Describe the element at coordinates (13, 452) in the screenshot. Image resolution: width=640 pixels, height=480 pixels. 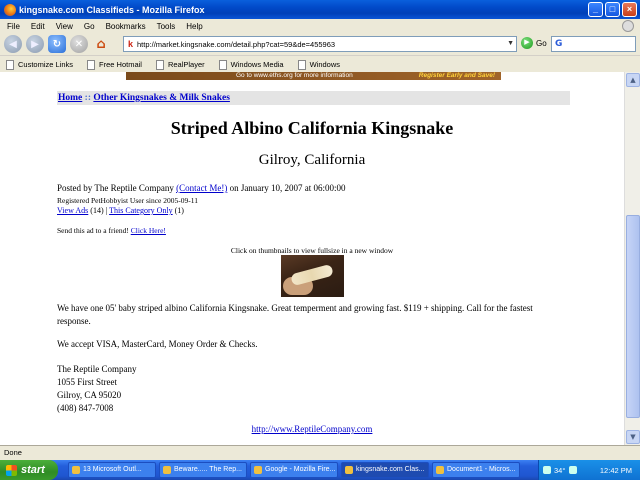
I see `status-text: Done` at that location.